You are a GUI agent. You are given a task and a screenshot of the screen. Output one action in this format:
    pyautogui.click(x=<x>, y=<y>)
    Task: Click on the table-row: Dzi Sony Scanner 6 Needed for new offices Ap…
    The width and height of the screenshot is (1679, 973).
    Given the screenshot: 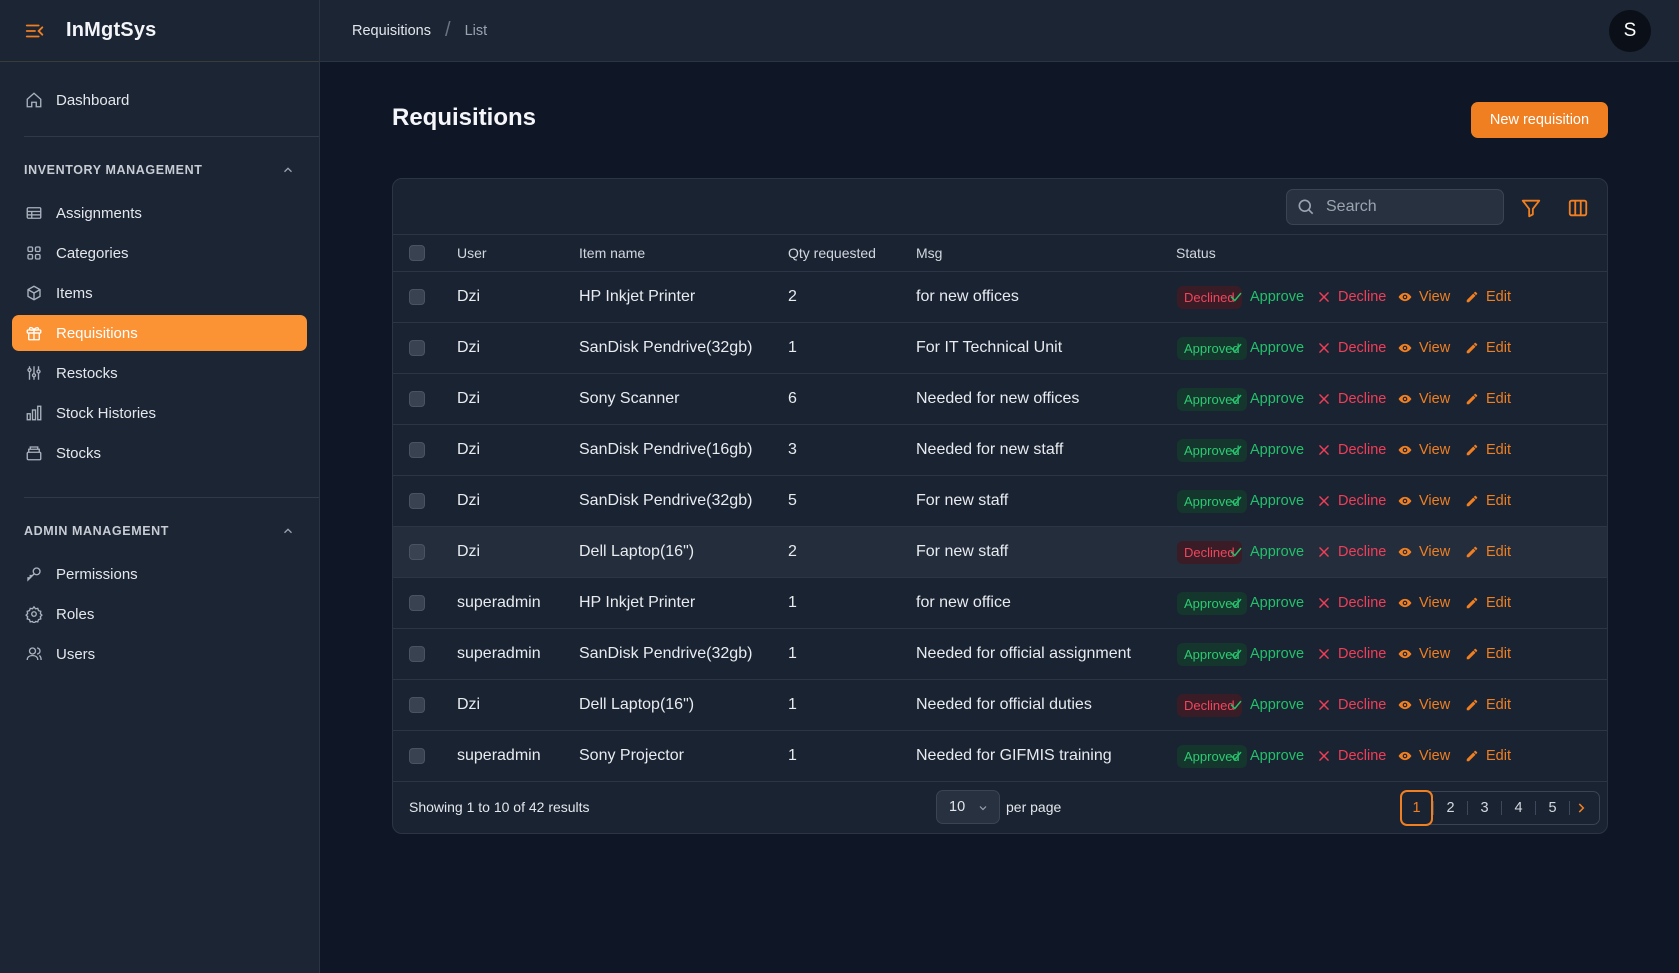 What is the action you would take?
    pyautogui.click(x=1000, y=399)
    